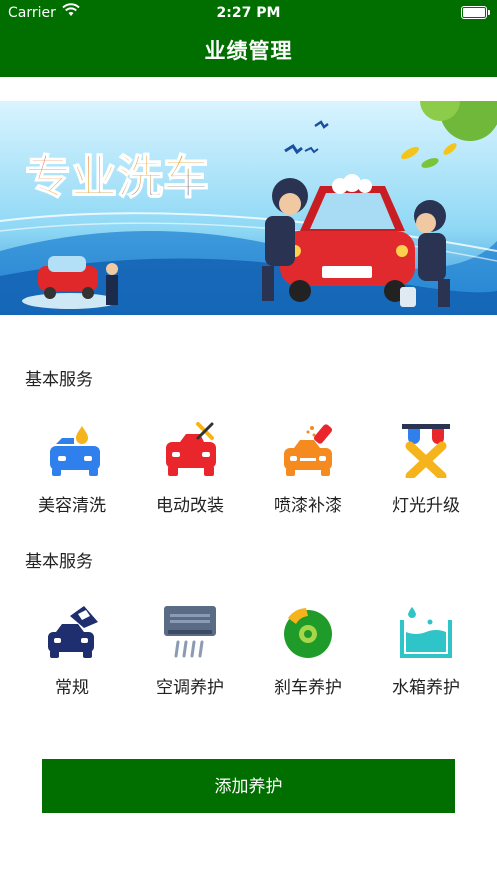 This screenshot has width=497, height=883. What do you see at coordinates (248, 38) in the screenshot?
I see `nav-bar: Carrier 2:27 PM 业绩管理` at bounding box center [248, 38].